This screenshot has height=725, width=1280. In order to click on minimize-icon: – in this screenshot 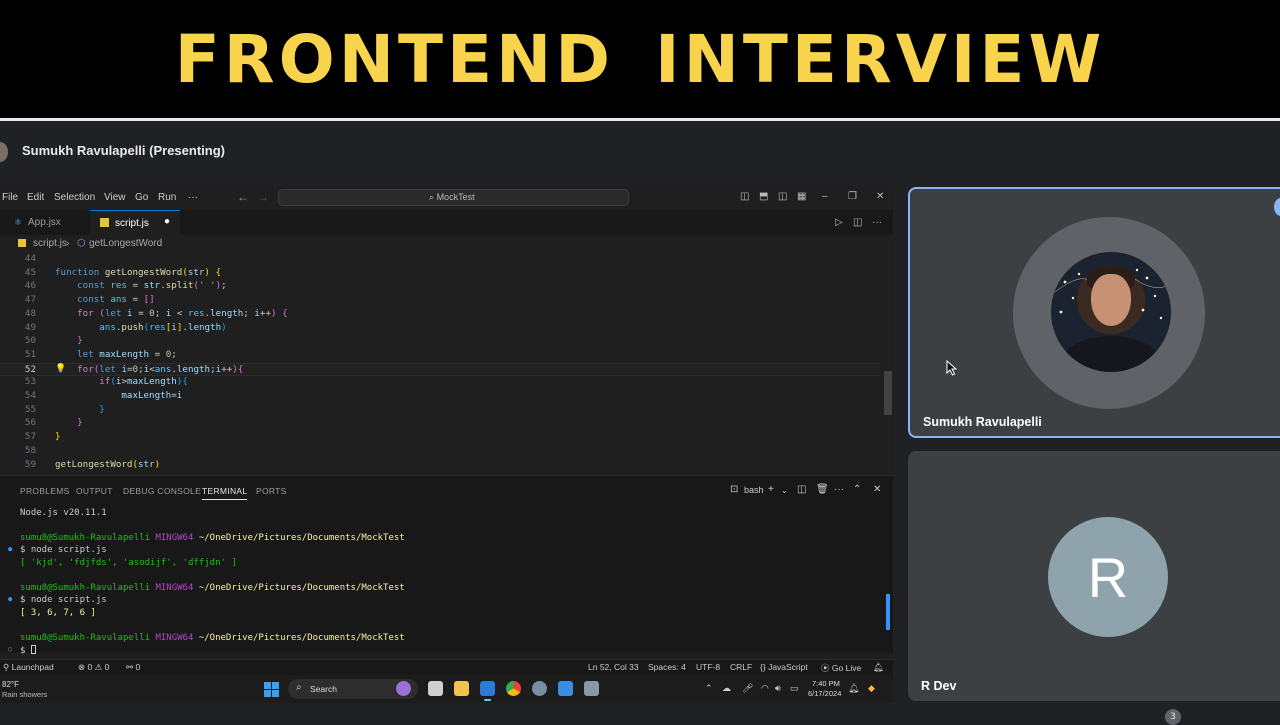, I will do `click(825, 196)`.